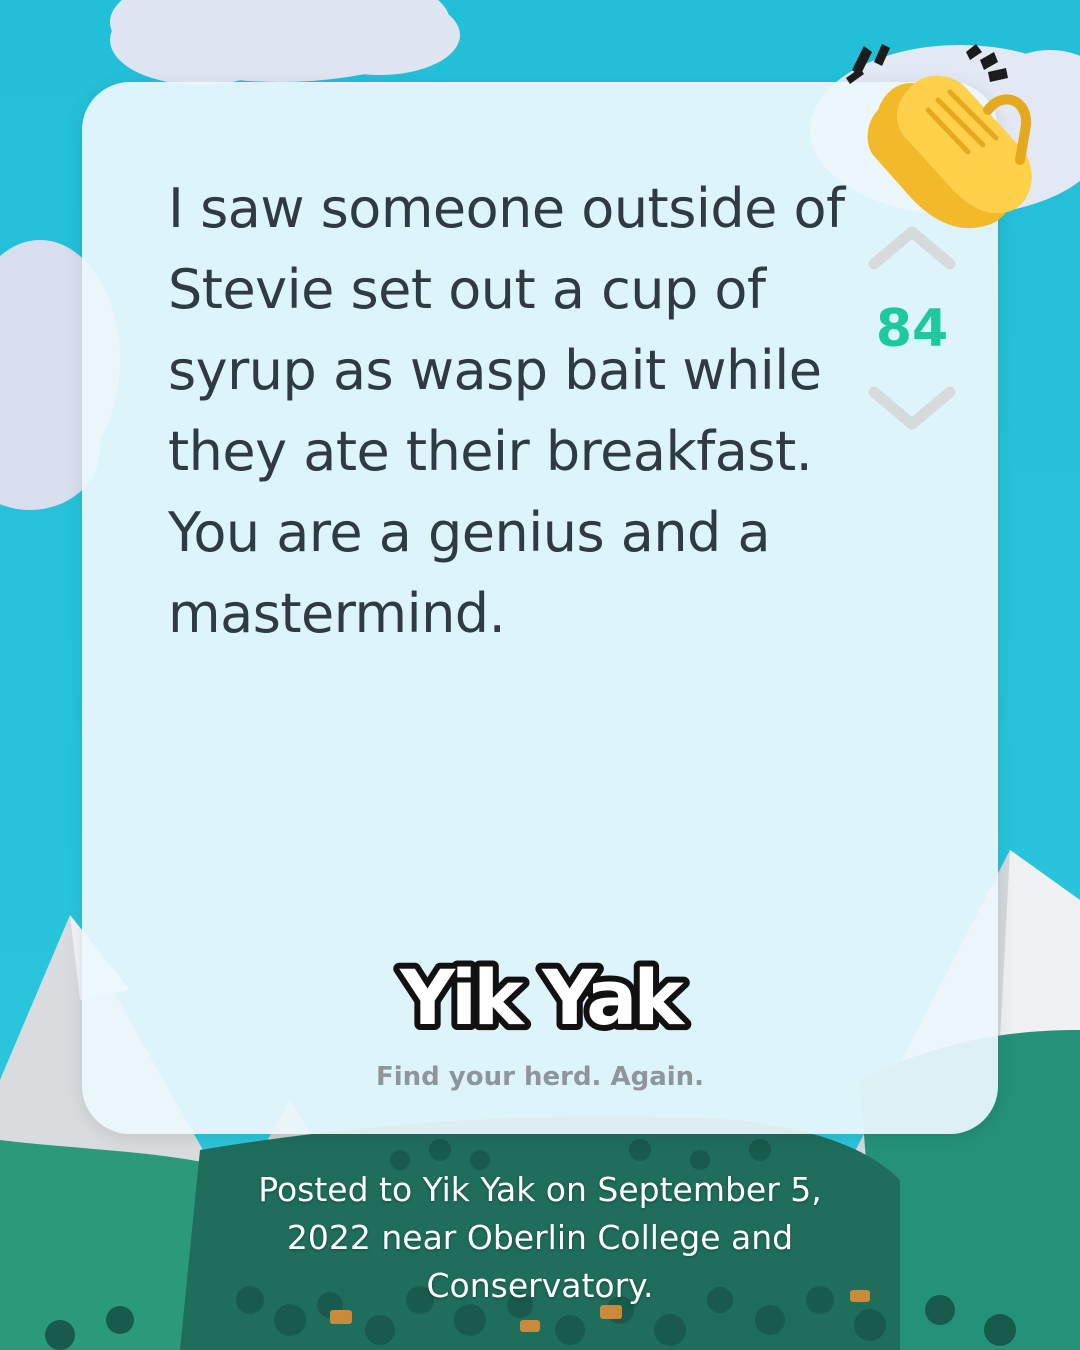  Describe the element at coordinates (1040, 950) in the screenshot. I see `mountain-snow` at that location.